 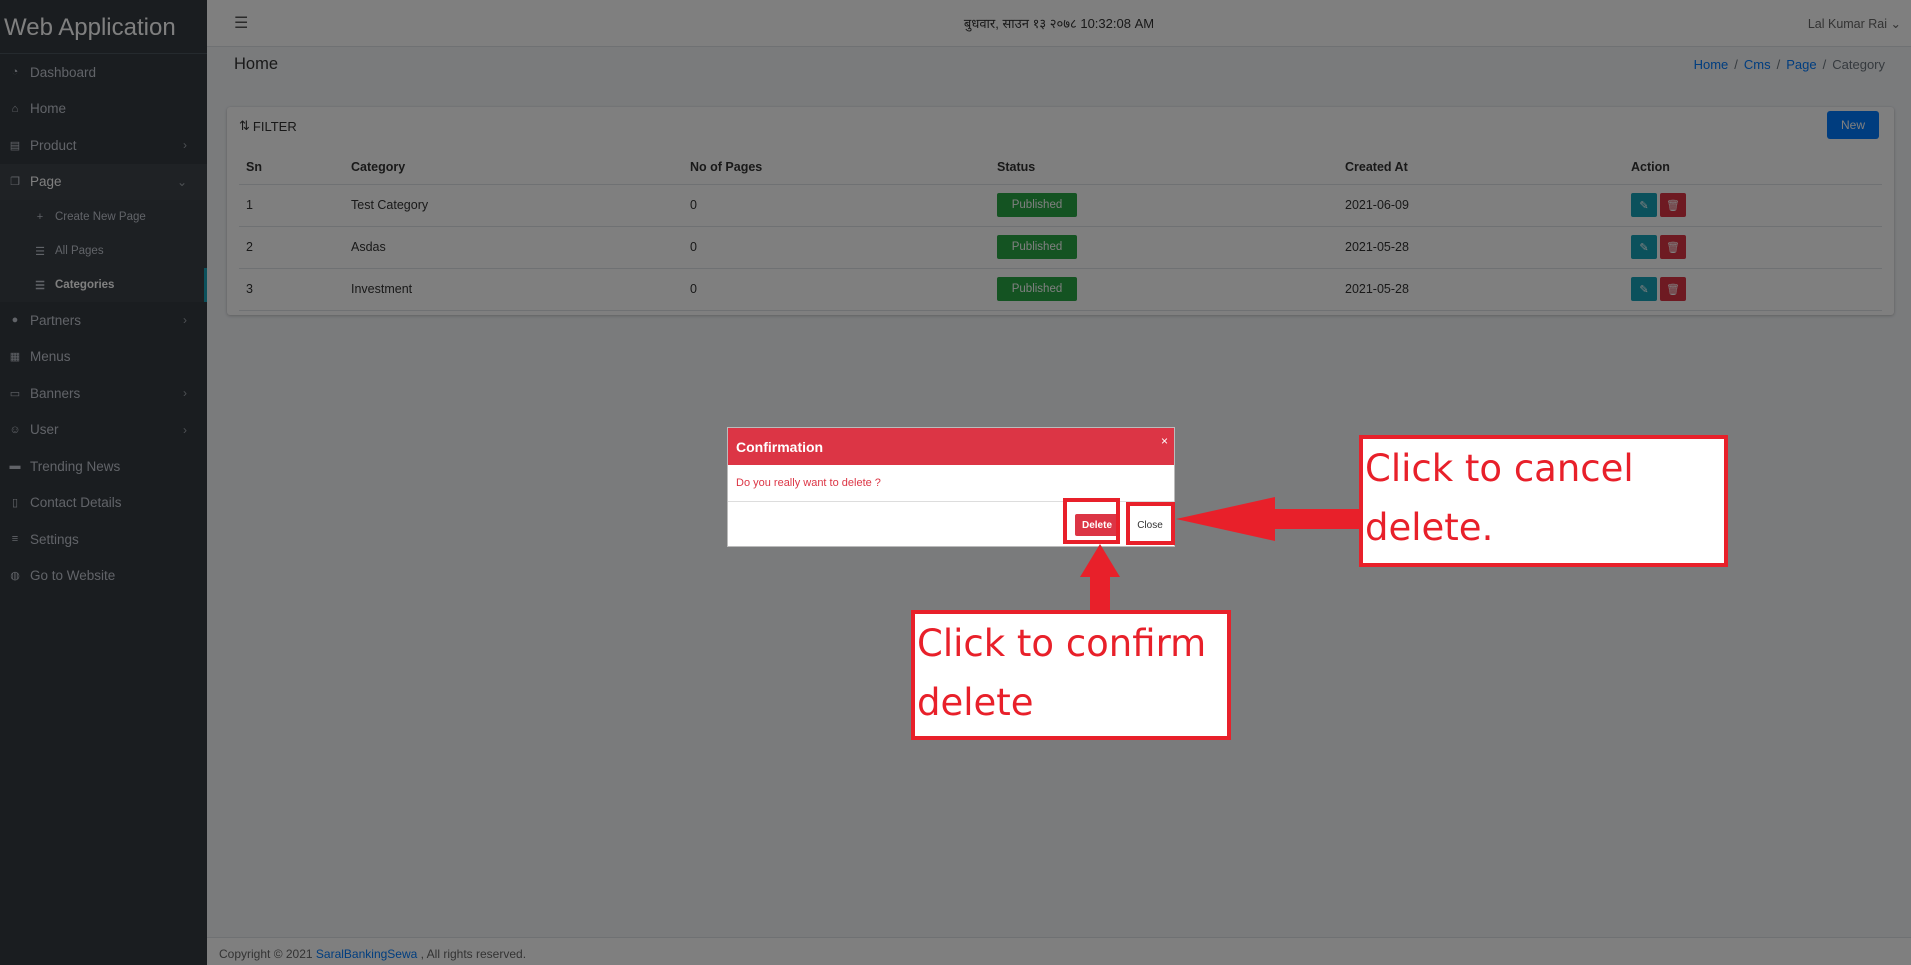 I want to click on modal-close-x-icon: ×, so click(x=1164, y=441).